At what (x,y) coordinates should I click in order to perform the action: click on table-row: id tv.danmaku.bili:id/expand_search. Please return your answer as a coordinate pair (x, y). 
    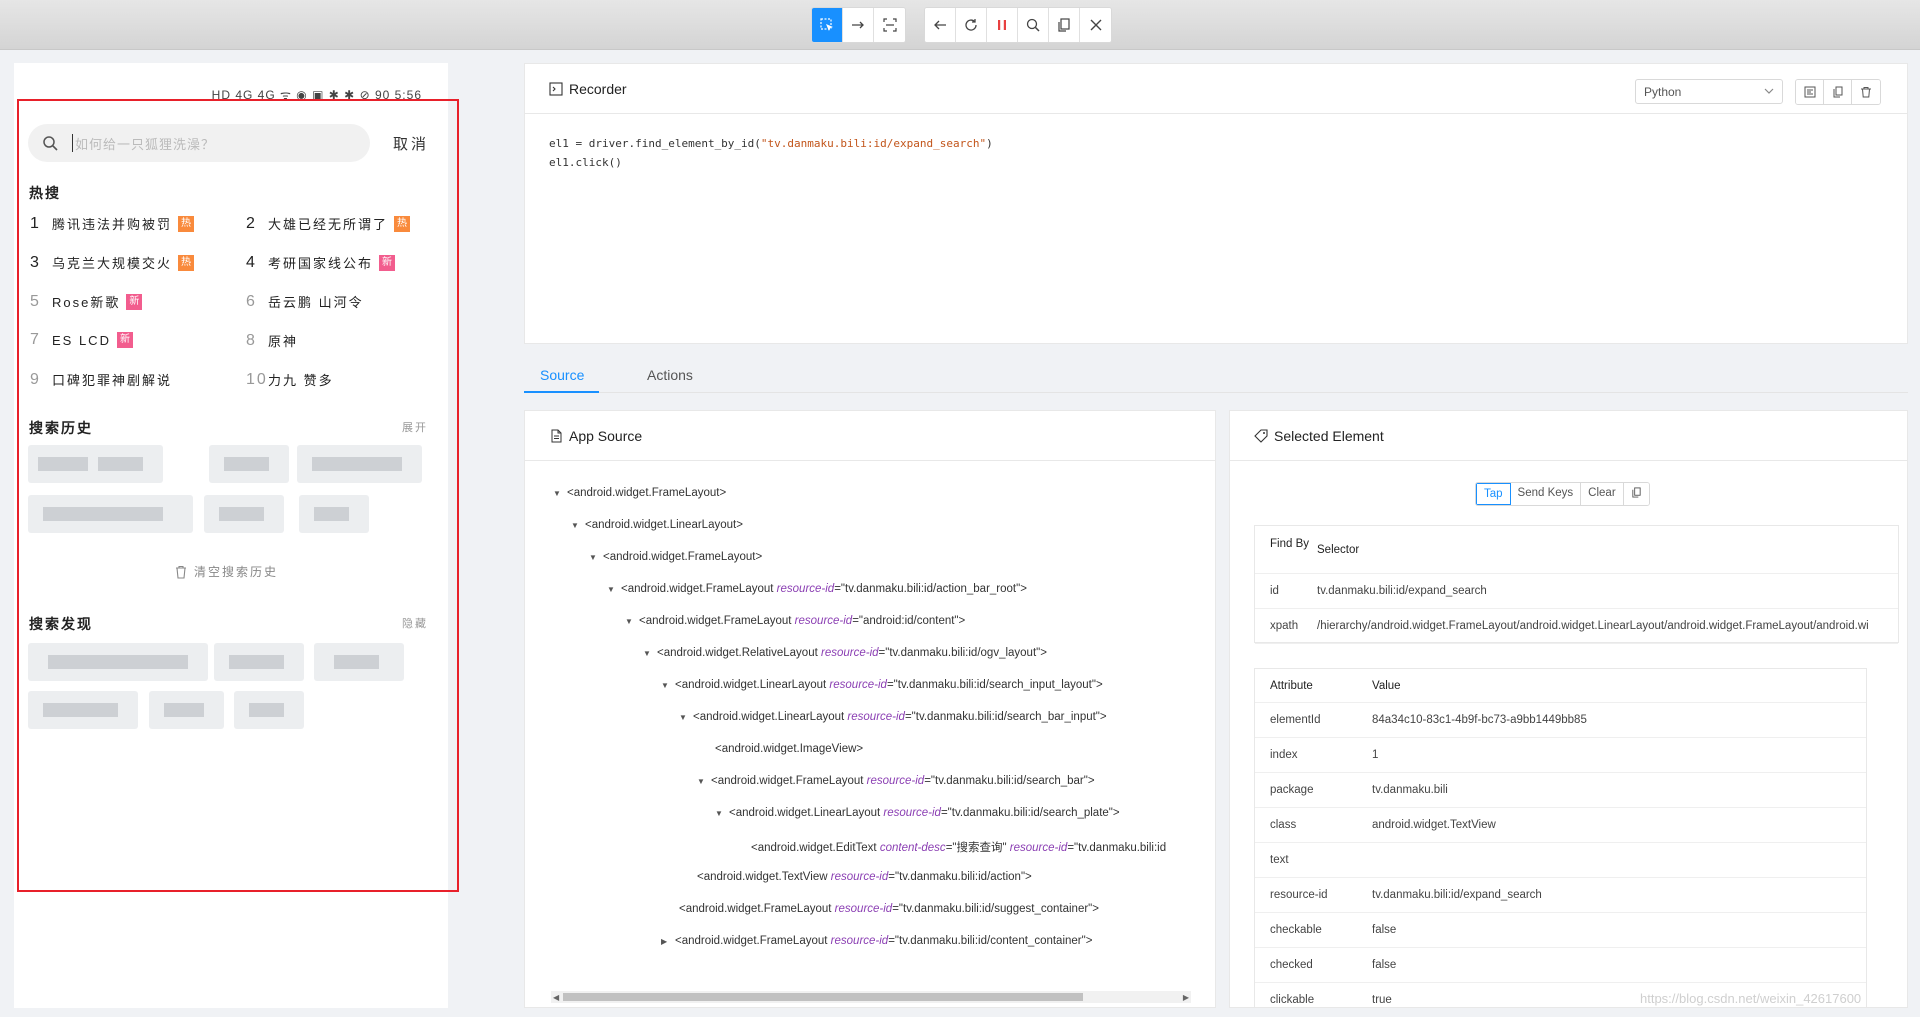
    Looking at the image, I should click on (1576, 591).